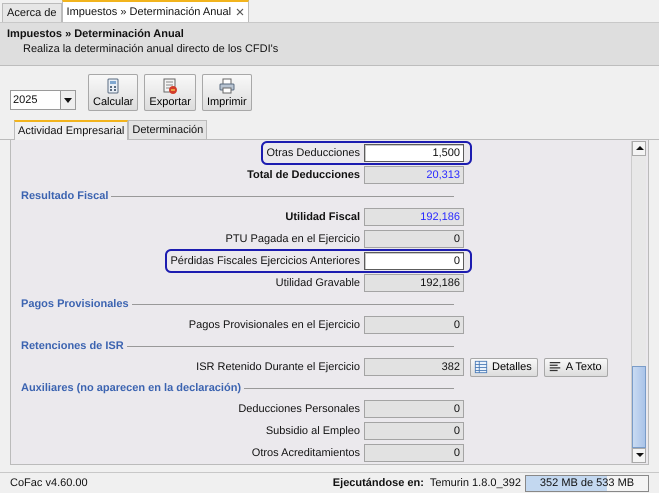 This screenshot has width=659, height=493. Describe the element at coordinates (318, 283) in the screenshot. I see `field-label: Utilidad Gravable` at that location.